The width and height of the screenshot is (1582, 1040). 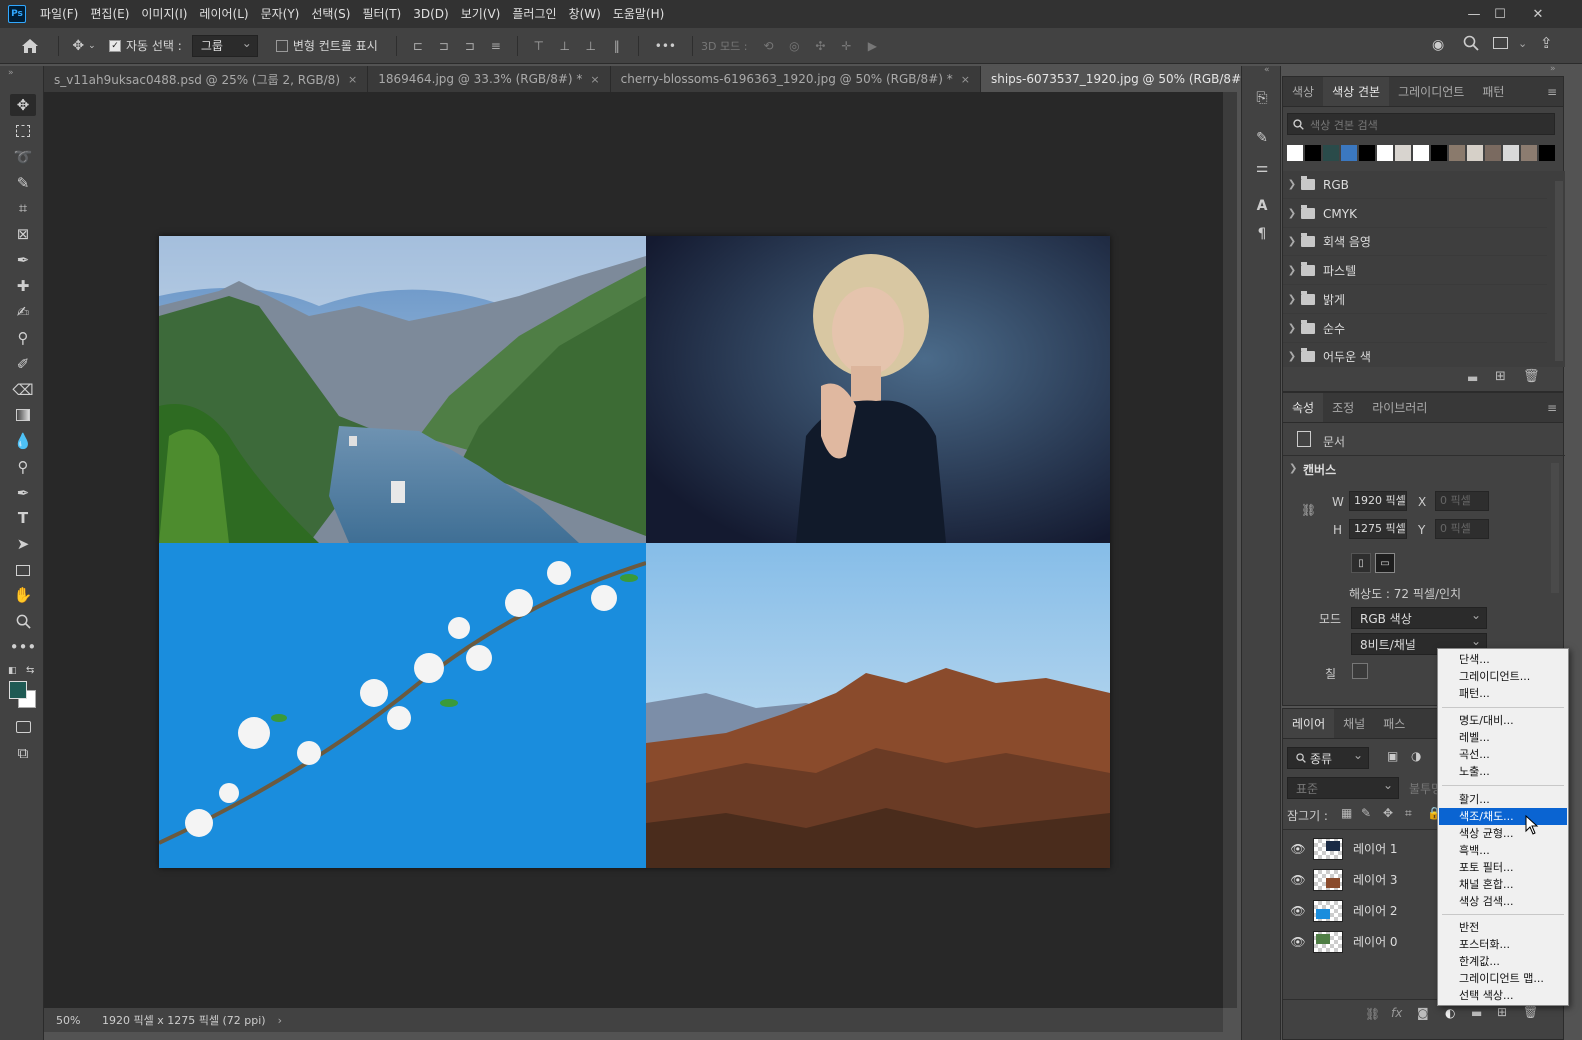 I want to click on new-adjustment-layer-icon: ◐, so click(x=1450, y=1013).